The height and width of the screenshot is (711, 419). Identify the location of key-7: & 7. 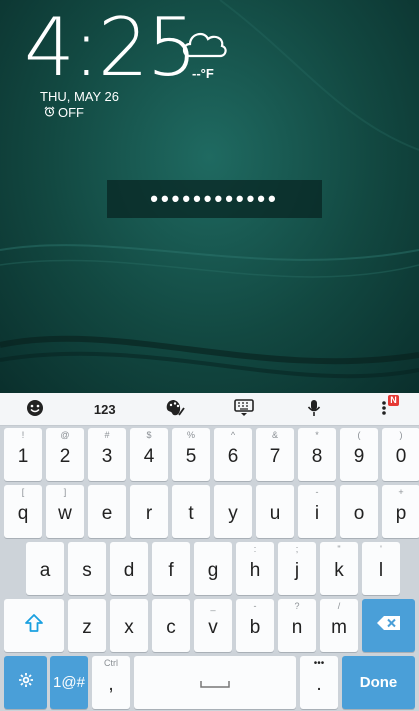
(275, 454).